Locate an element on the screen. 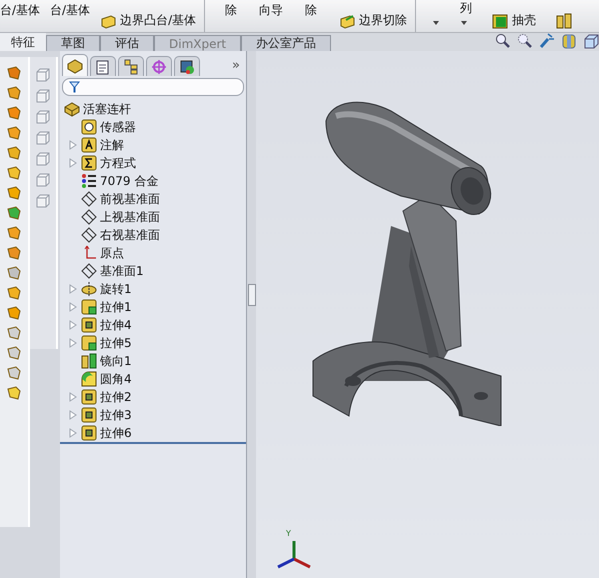 The image size is (599, 578). tree-item: 右视基准面 is located at coordinates (130, 235).